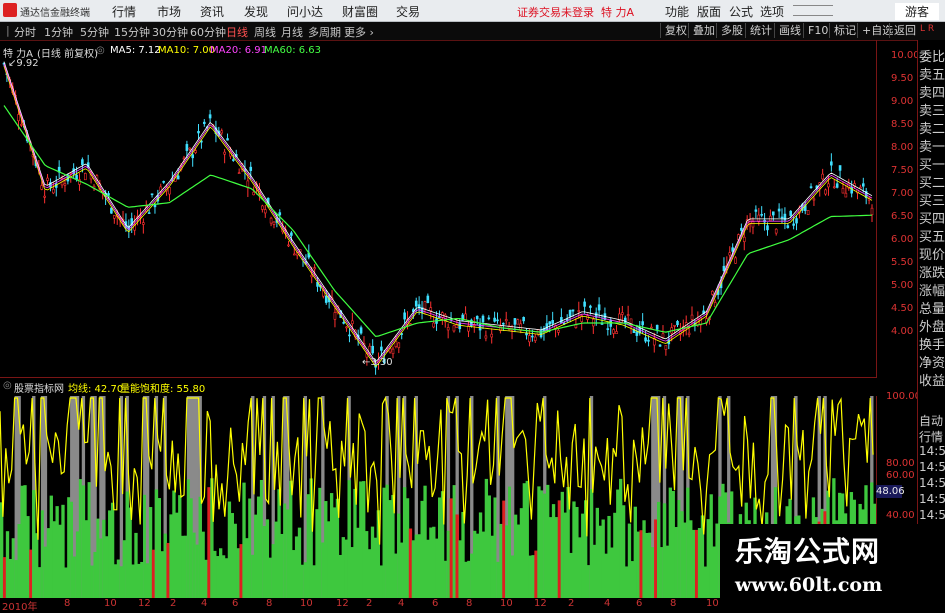 This screenshot has width=945, height=613. What do you see at coordinates (169, 11) in the screenshot?
I see `menu-market: 市场` at bounding box center [169, 11].